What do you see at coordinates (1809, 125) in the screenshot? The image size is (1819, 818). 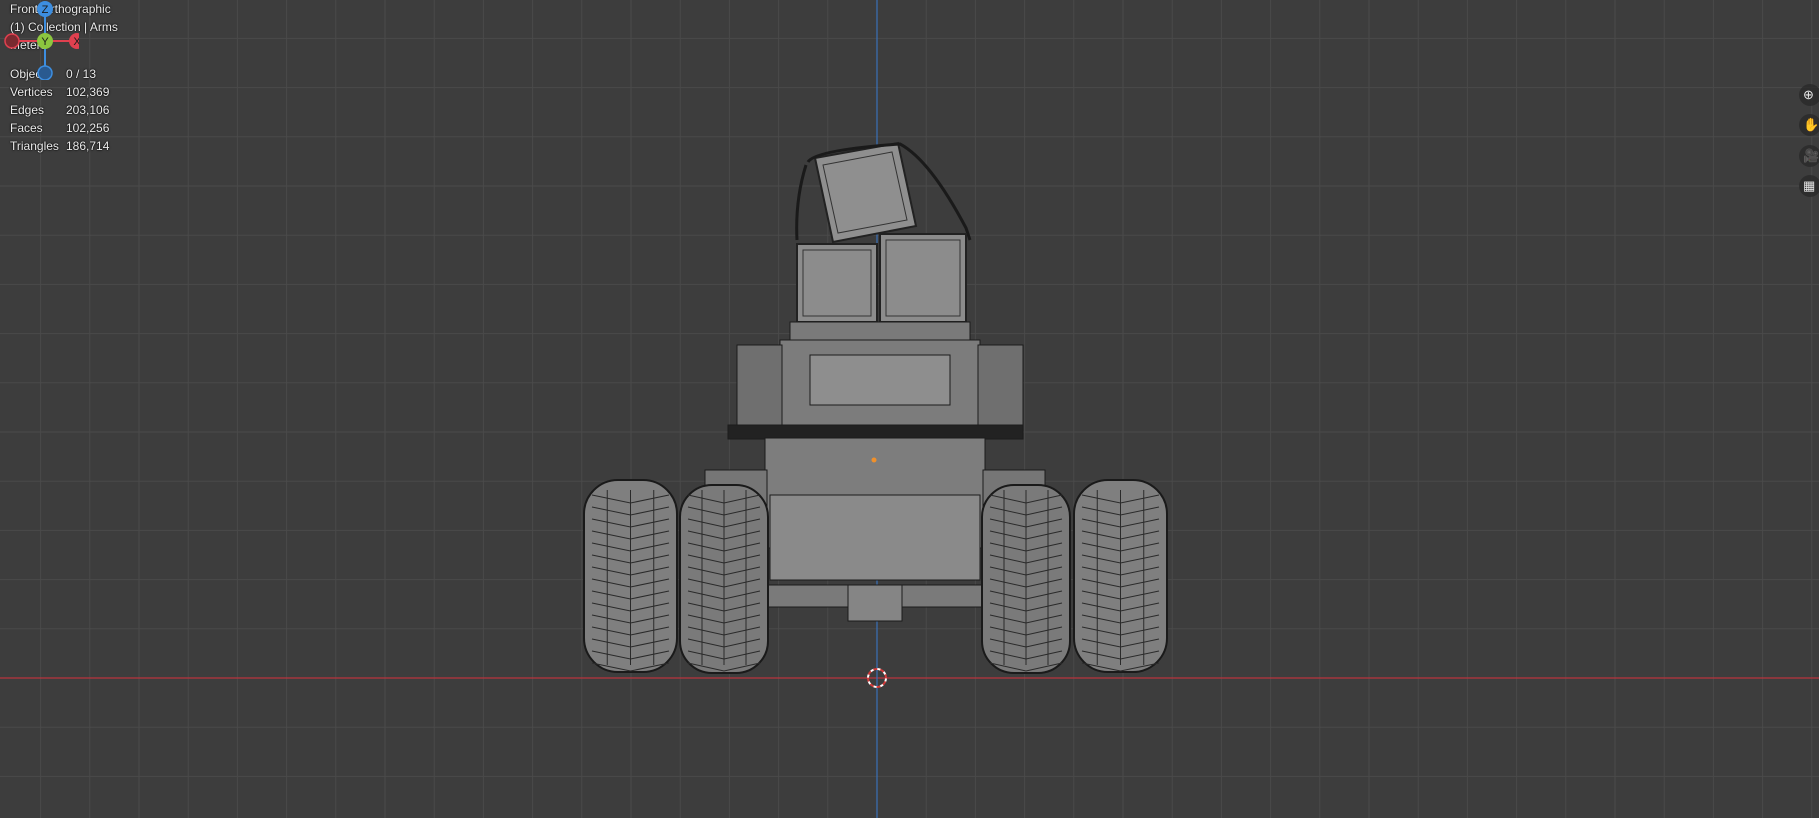 I see `pan-hand-icon: ✋` at bounding box center [1809, 125].